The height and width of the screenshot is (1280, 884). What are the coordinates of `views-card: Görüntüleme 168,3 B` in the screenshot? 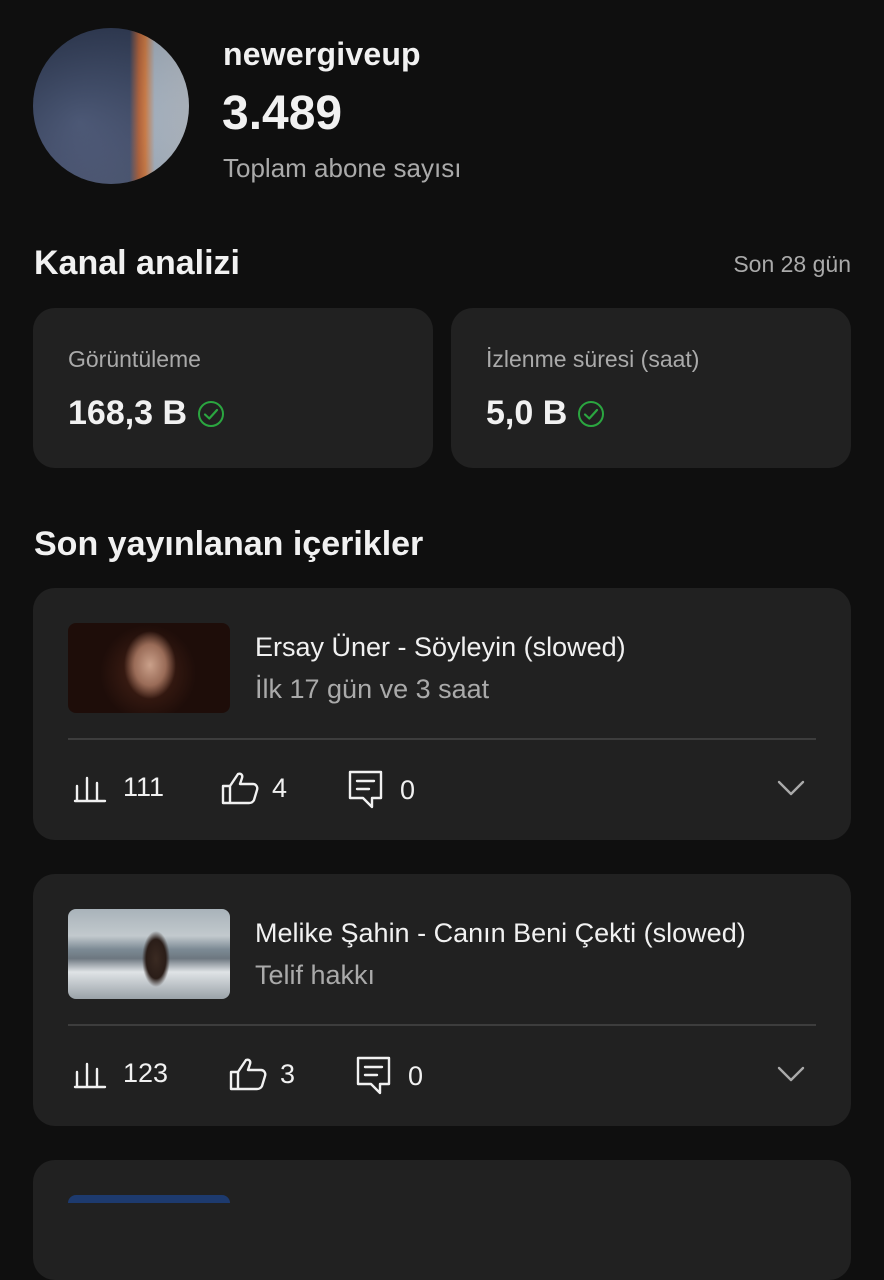 It's located at (233, 388).